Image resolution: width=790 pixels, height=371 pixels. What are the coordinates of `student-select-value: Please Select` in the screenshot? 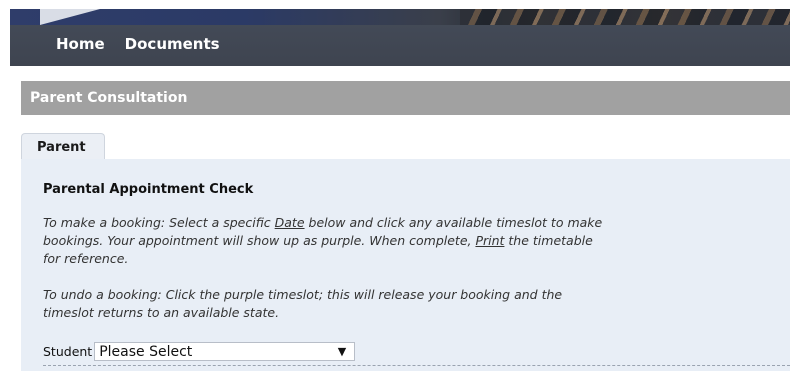 It's located at (146, 352).